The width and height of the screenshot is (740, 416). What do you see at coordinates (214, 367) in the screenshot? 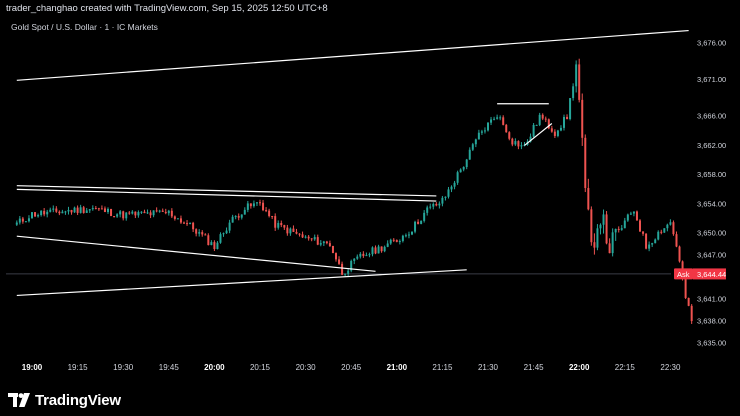
I see `time-axis-label: 20:00` at bounding box center [214, 367].